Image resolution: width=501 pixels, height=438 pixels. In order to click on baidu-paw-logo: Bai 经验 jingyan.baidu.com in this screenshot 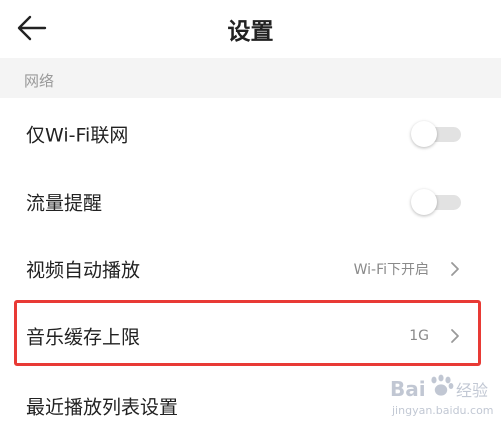, I will do `click(442, 395)`.